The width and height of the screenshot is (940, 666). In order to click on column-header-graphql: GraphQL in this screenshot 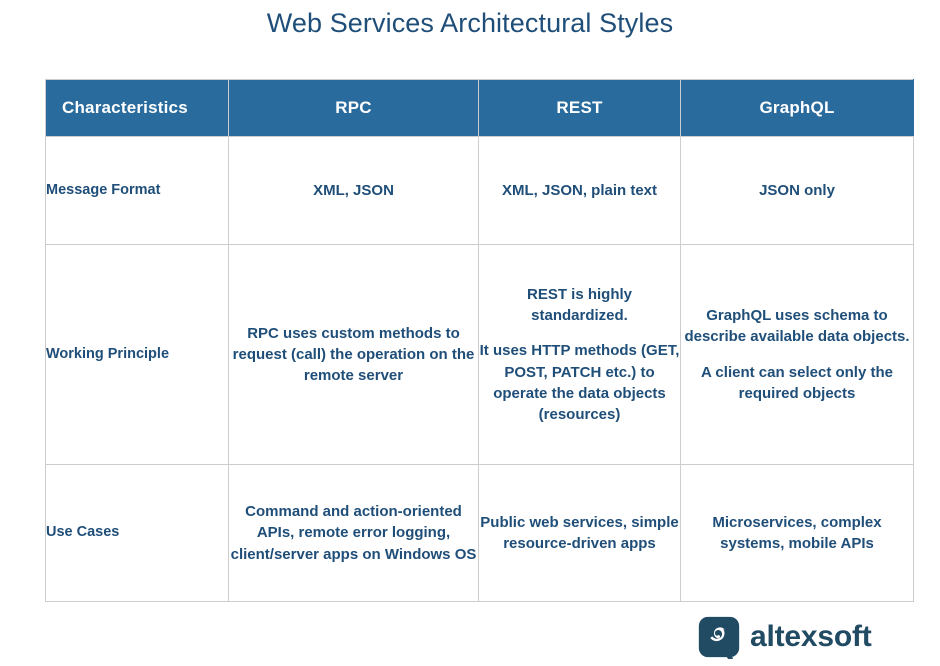, I will do `click(797, 108)`.